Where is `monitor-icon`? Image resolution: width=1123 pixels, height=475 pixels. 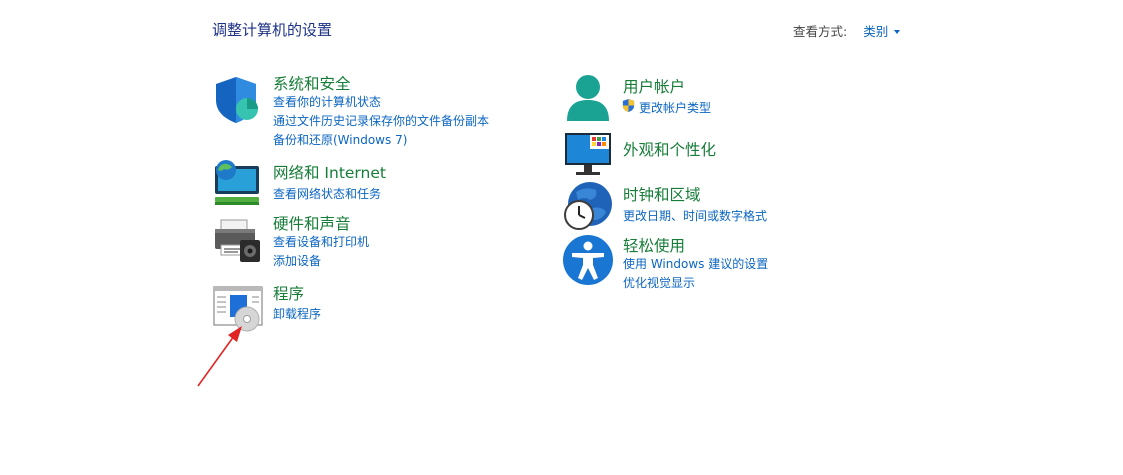 monitor-icon is located at coordinates (588, 156).